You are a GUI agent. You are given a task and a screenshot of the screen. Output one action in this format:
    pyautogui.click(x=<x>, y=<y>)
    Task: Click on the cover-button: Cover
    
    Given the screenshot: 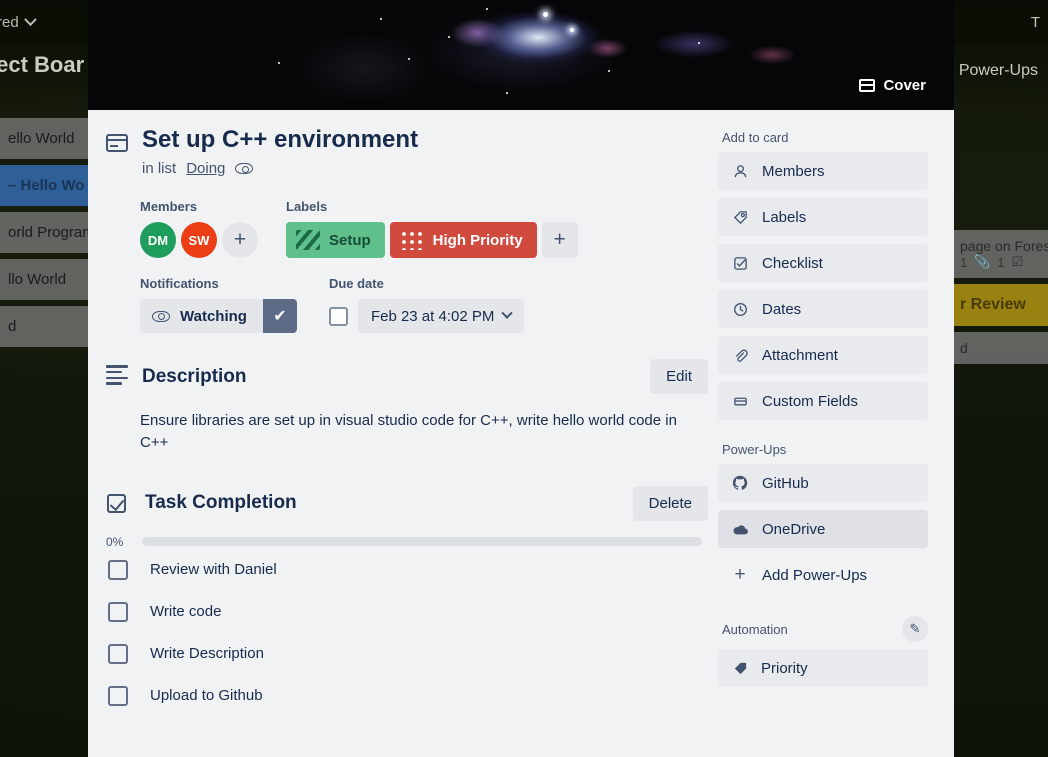 What is the action you would take?
    pyautogui.click(x=892, y=85)
    